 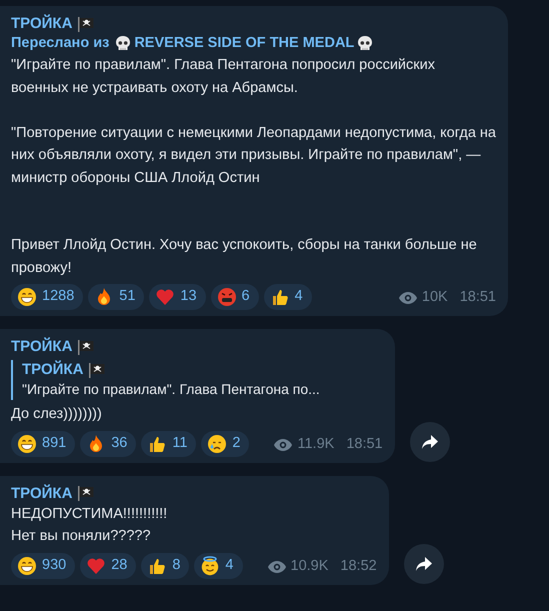 I want to click on reaction-button: 891, so click(x=43, y=443).